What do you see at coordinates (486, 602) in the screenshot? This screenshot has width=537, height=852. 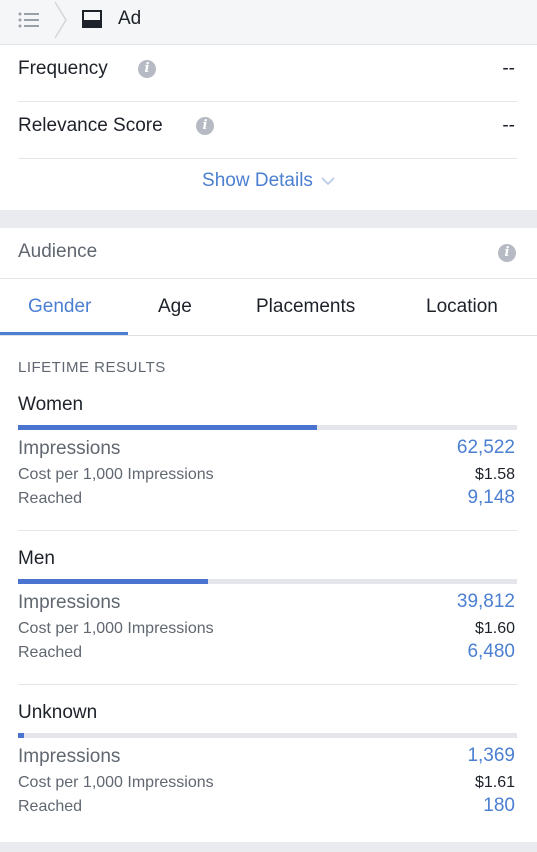 I see `impressions-value: 39,812` at bounding box center [486, 602].